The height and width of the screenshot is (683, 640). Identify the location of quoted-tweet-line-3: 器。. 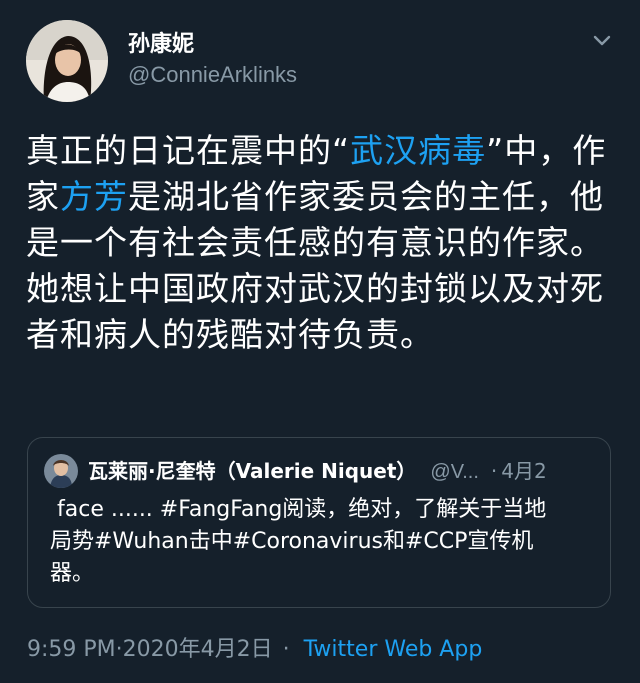
(72, 573).